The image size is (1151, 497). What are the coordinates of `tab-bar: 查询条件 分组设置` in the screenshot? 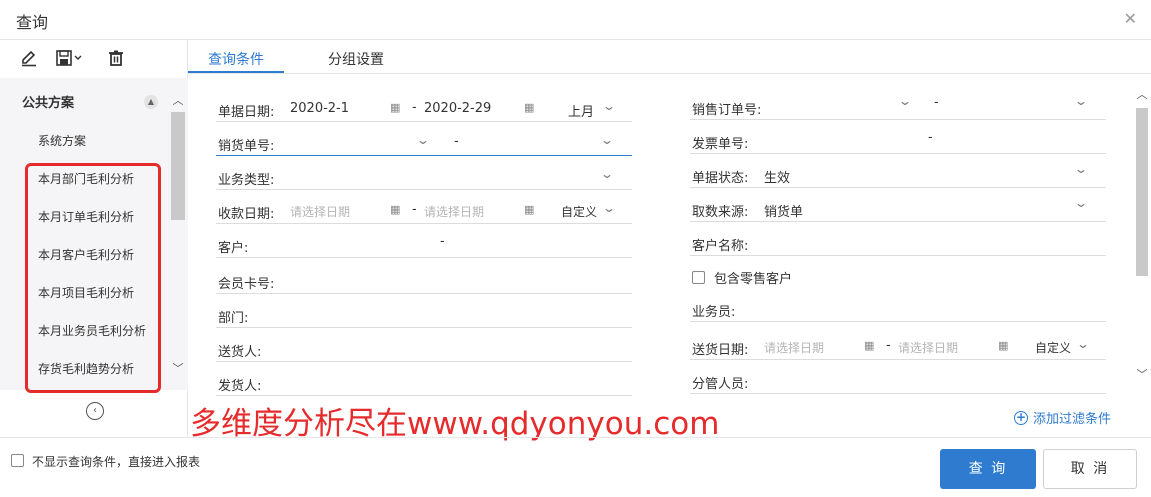 It's located at (669, 57).